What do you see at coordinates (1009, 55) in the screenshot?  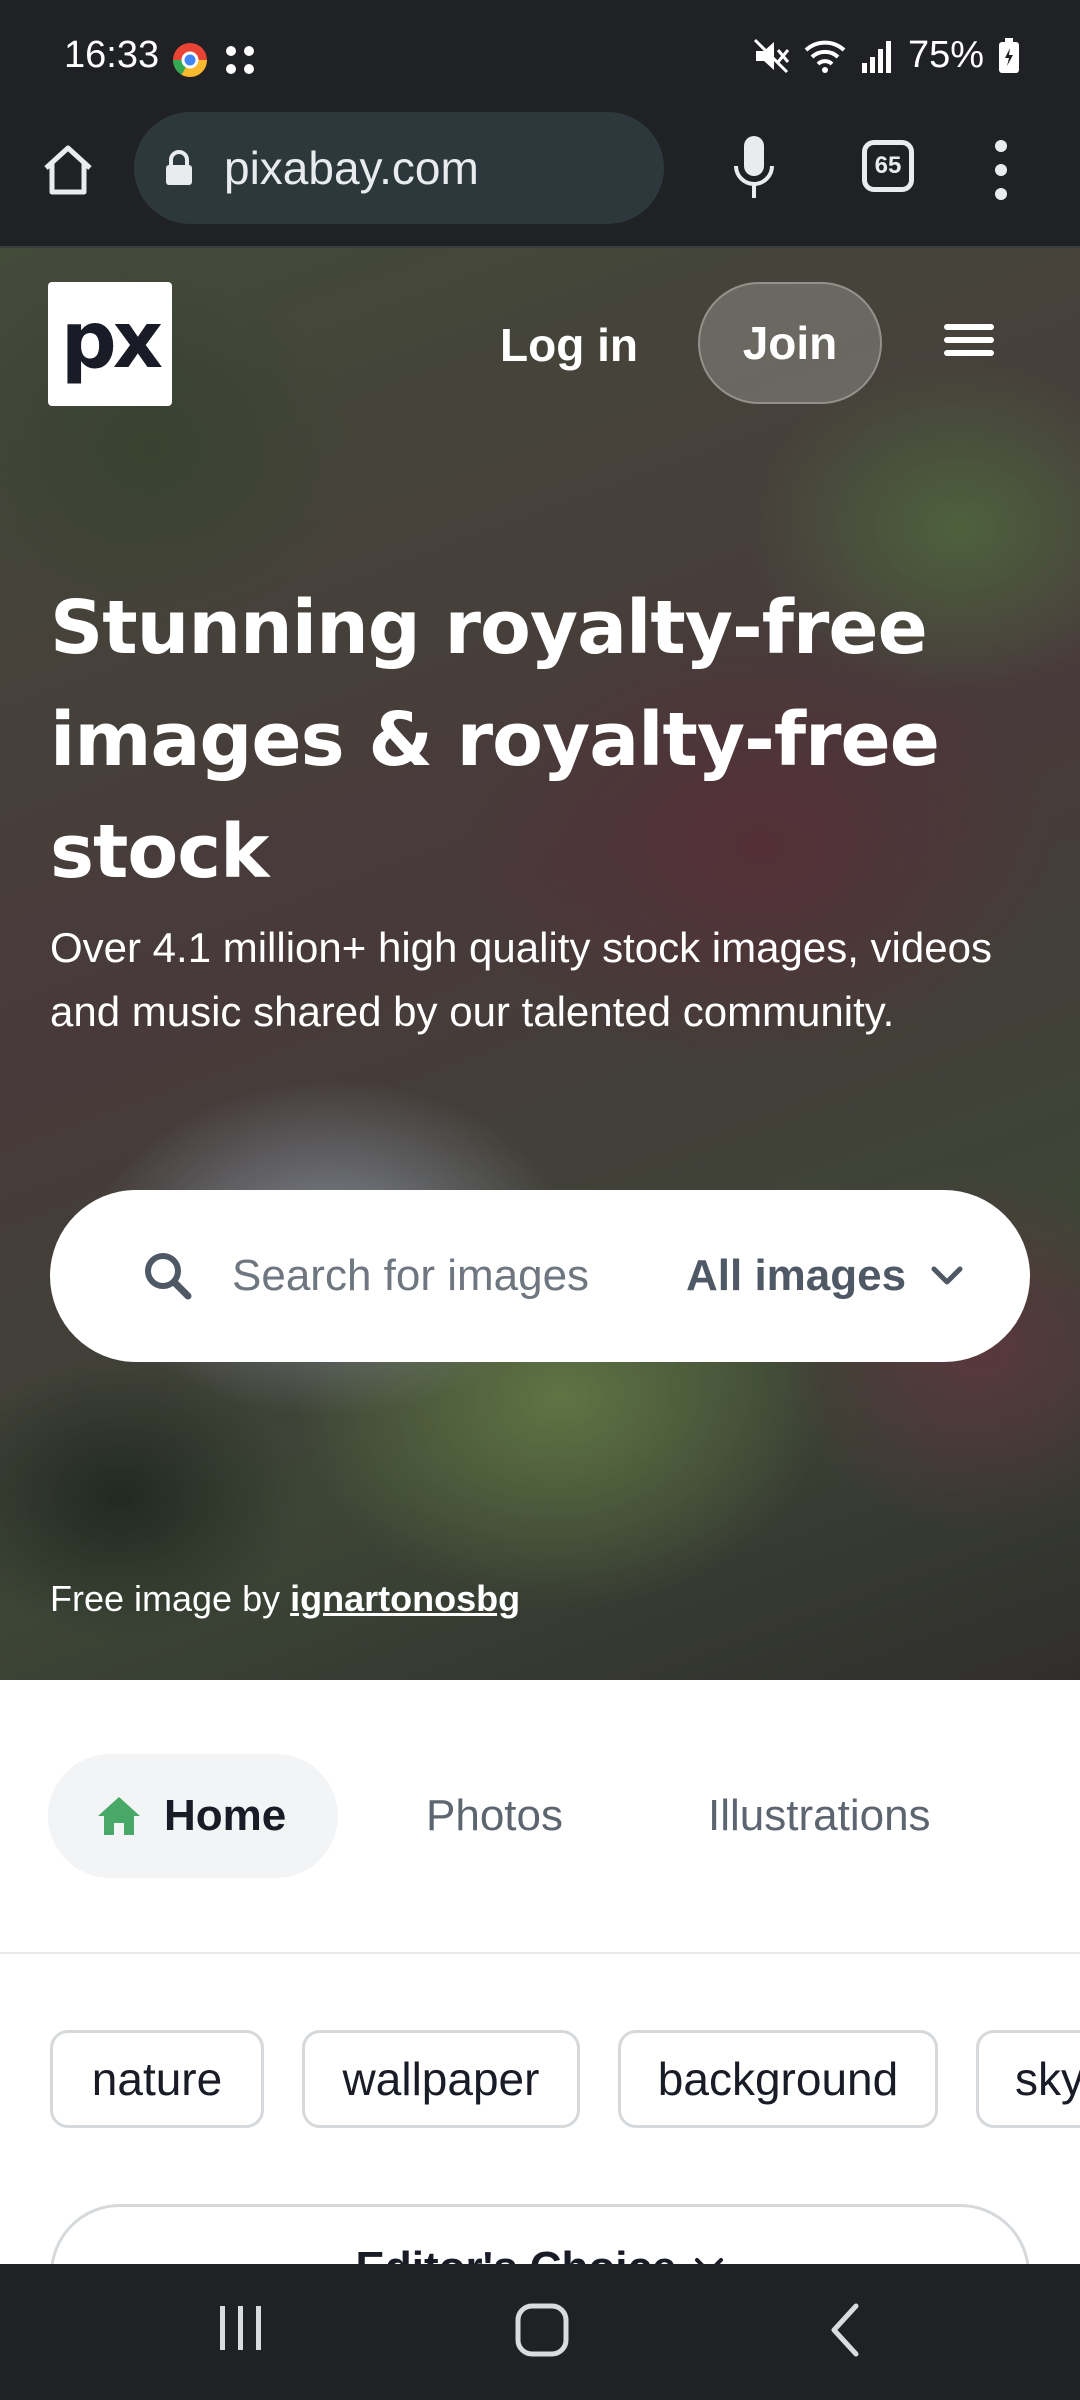 I see `battery-icon` at bounding box center [1009, 55].